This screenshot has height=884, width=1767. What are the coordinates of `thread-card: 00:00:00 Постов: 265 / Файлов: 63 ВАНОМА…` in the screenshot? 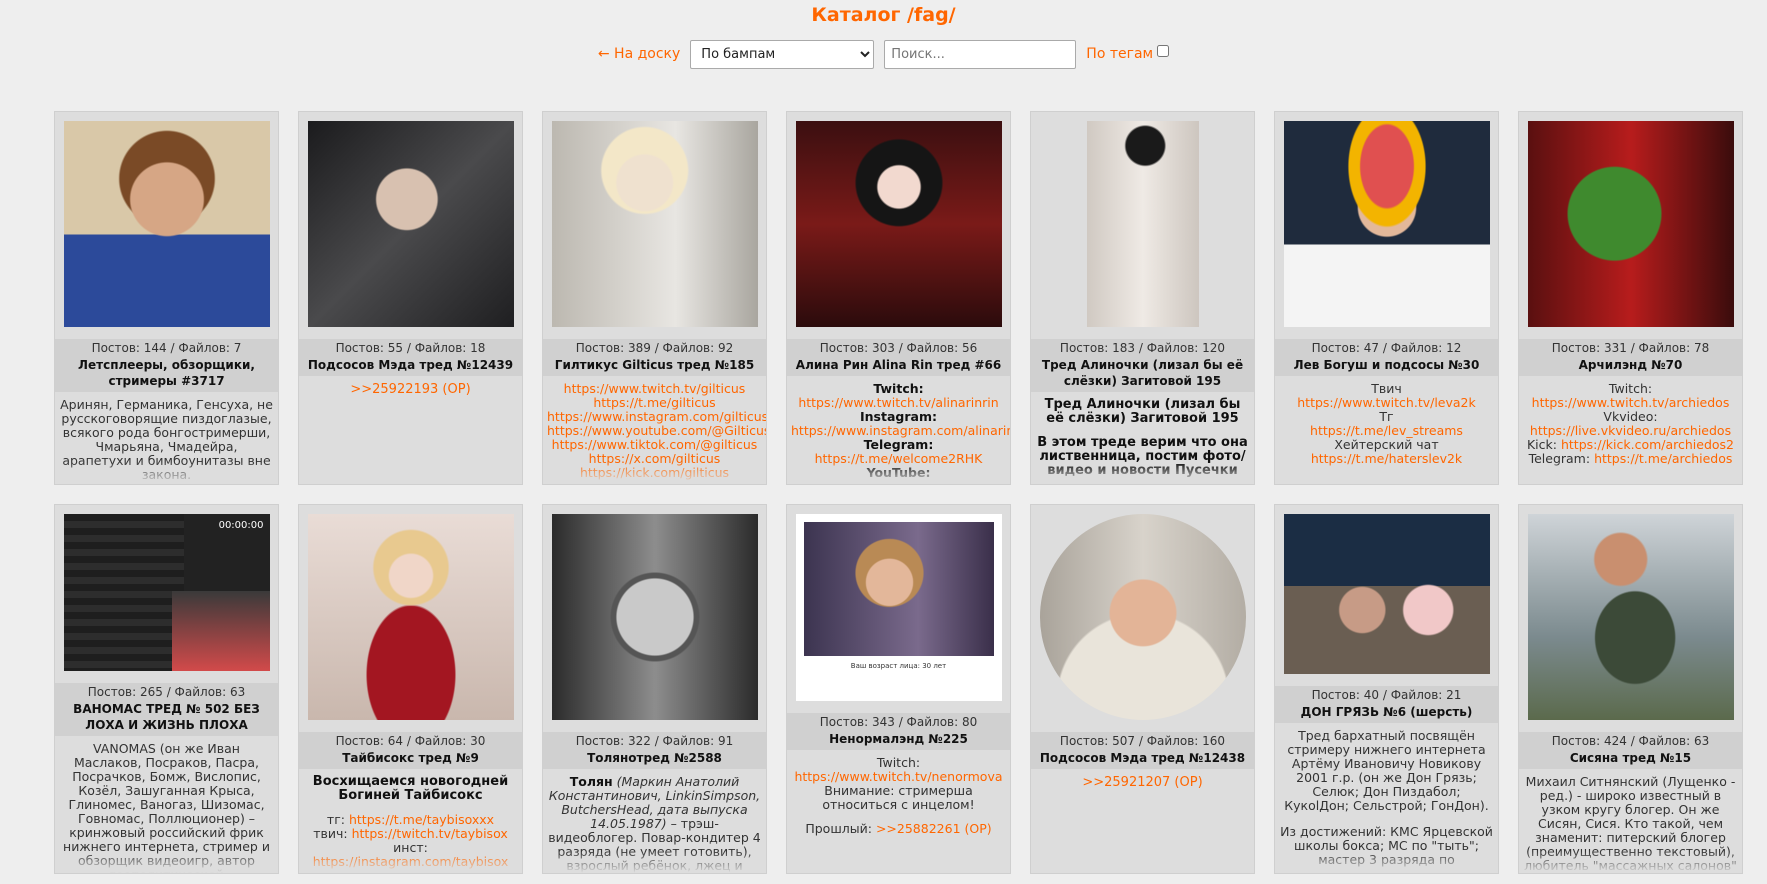 It's located at (166, 689).